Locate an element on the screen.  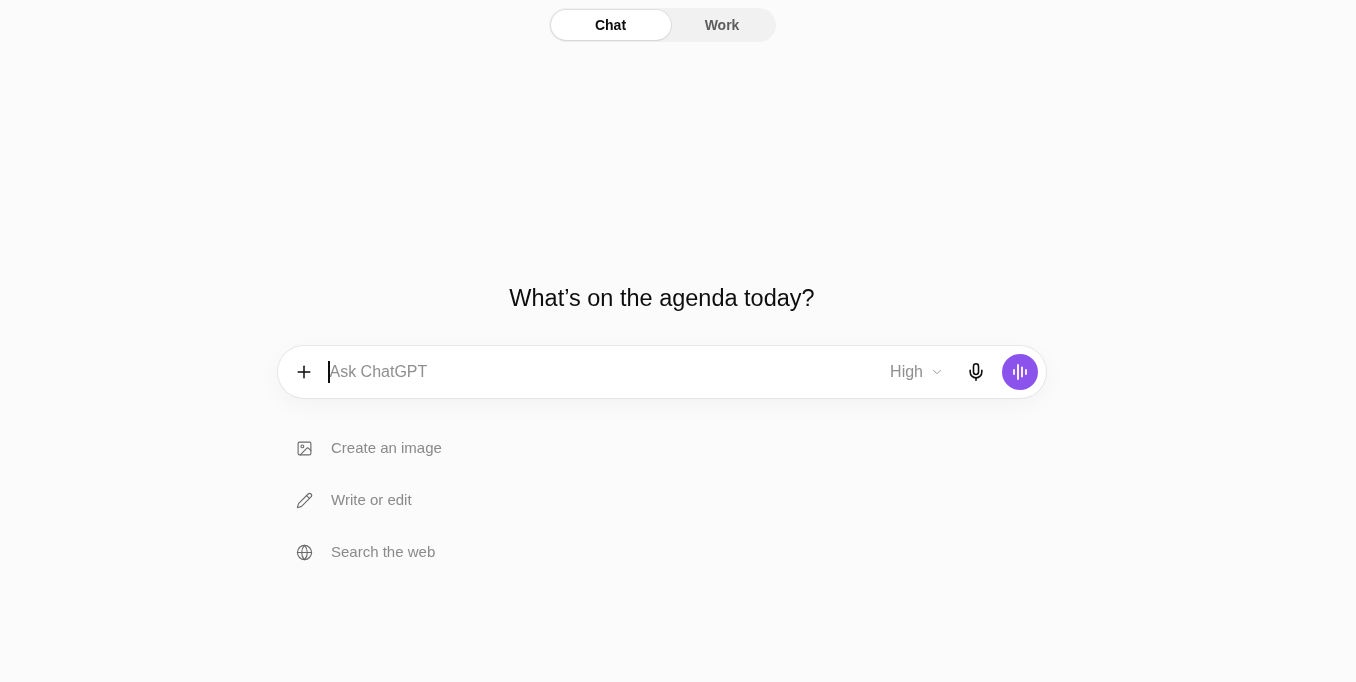
prompt-input: Ask ChatGPT is located at coordinates (607, 372).